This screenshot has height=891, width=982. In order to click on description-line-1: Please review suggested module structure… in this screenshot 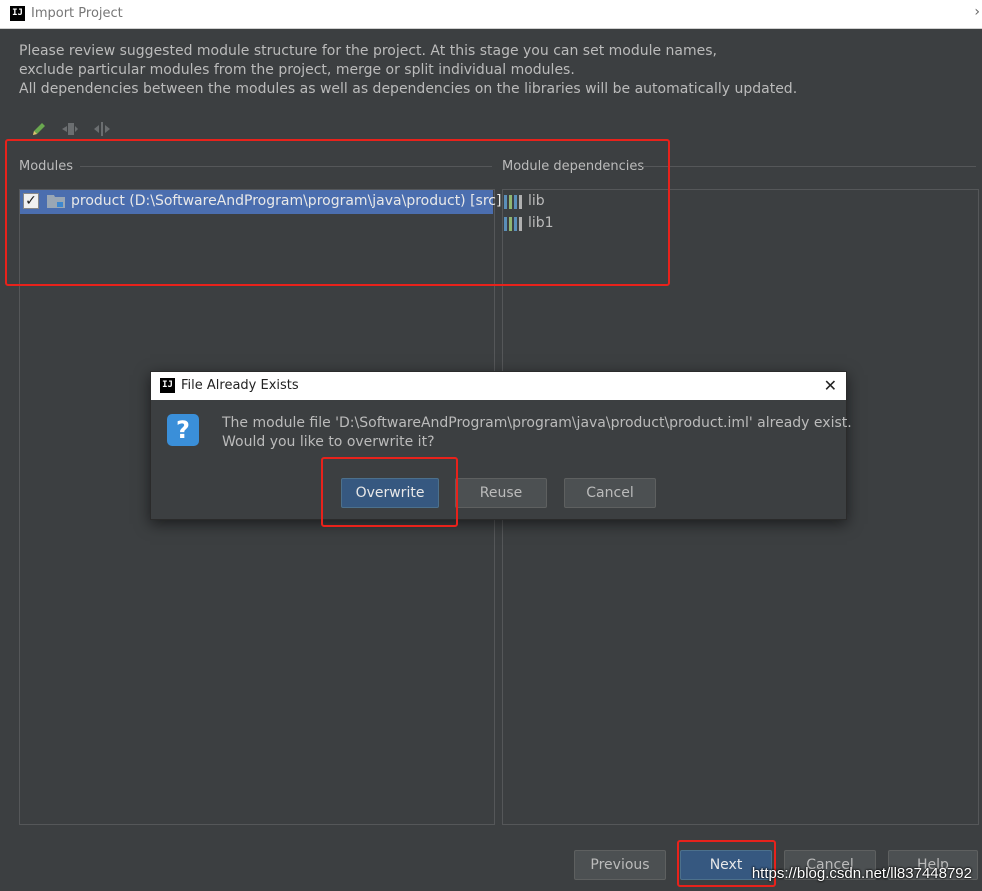, I will do `click(368, 51)`.